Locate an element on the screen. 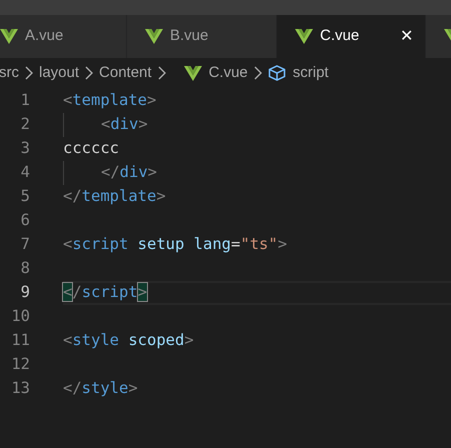 This screenshot has height=448, width=451. code-line: <template> is located at coordinates (109, 101).